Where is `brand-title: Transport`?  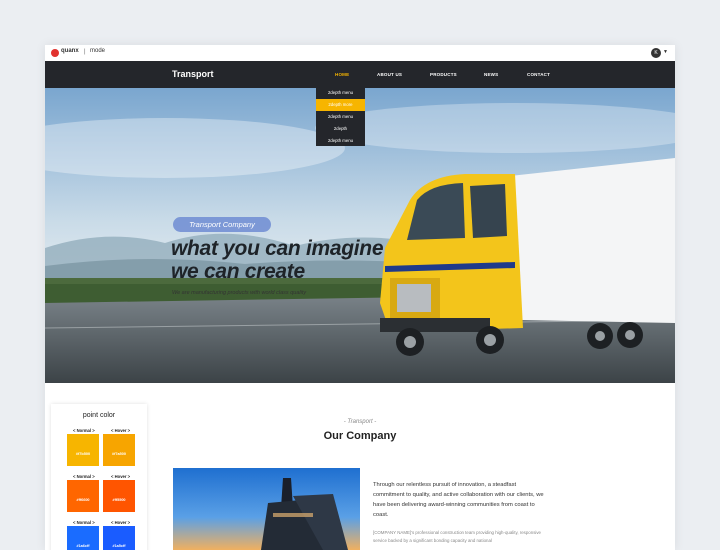 brand-title: Transport is located at coordinates (193, 74).